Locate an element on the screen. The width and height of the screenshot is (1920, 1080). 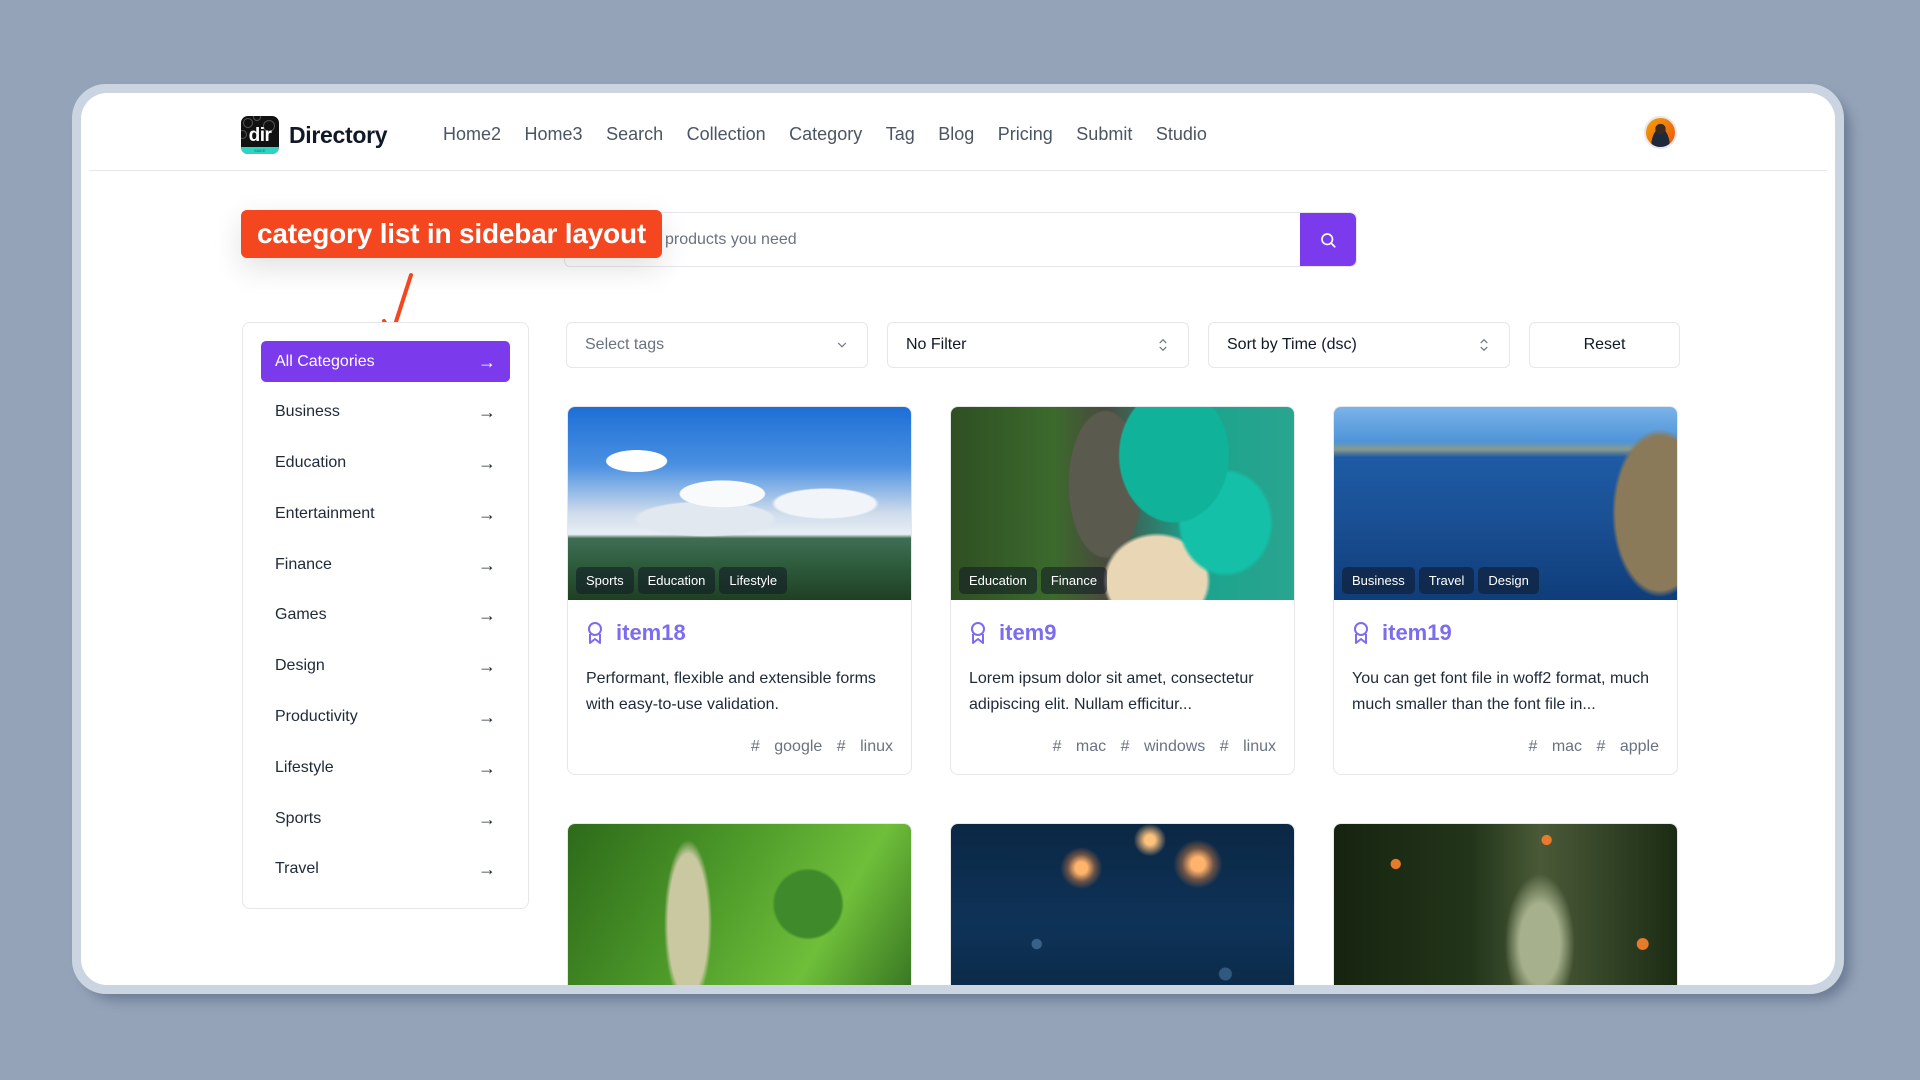
tag-link: # apple is located at coordinates (1628, 746).